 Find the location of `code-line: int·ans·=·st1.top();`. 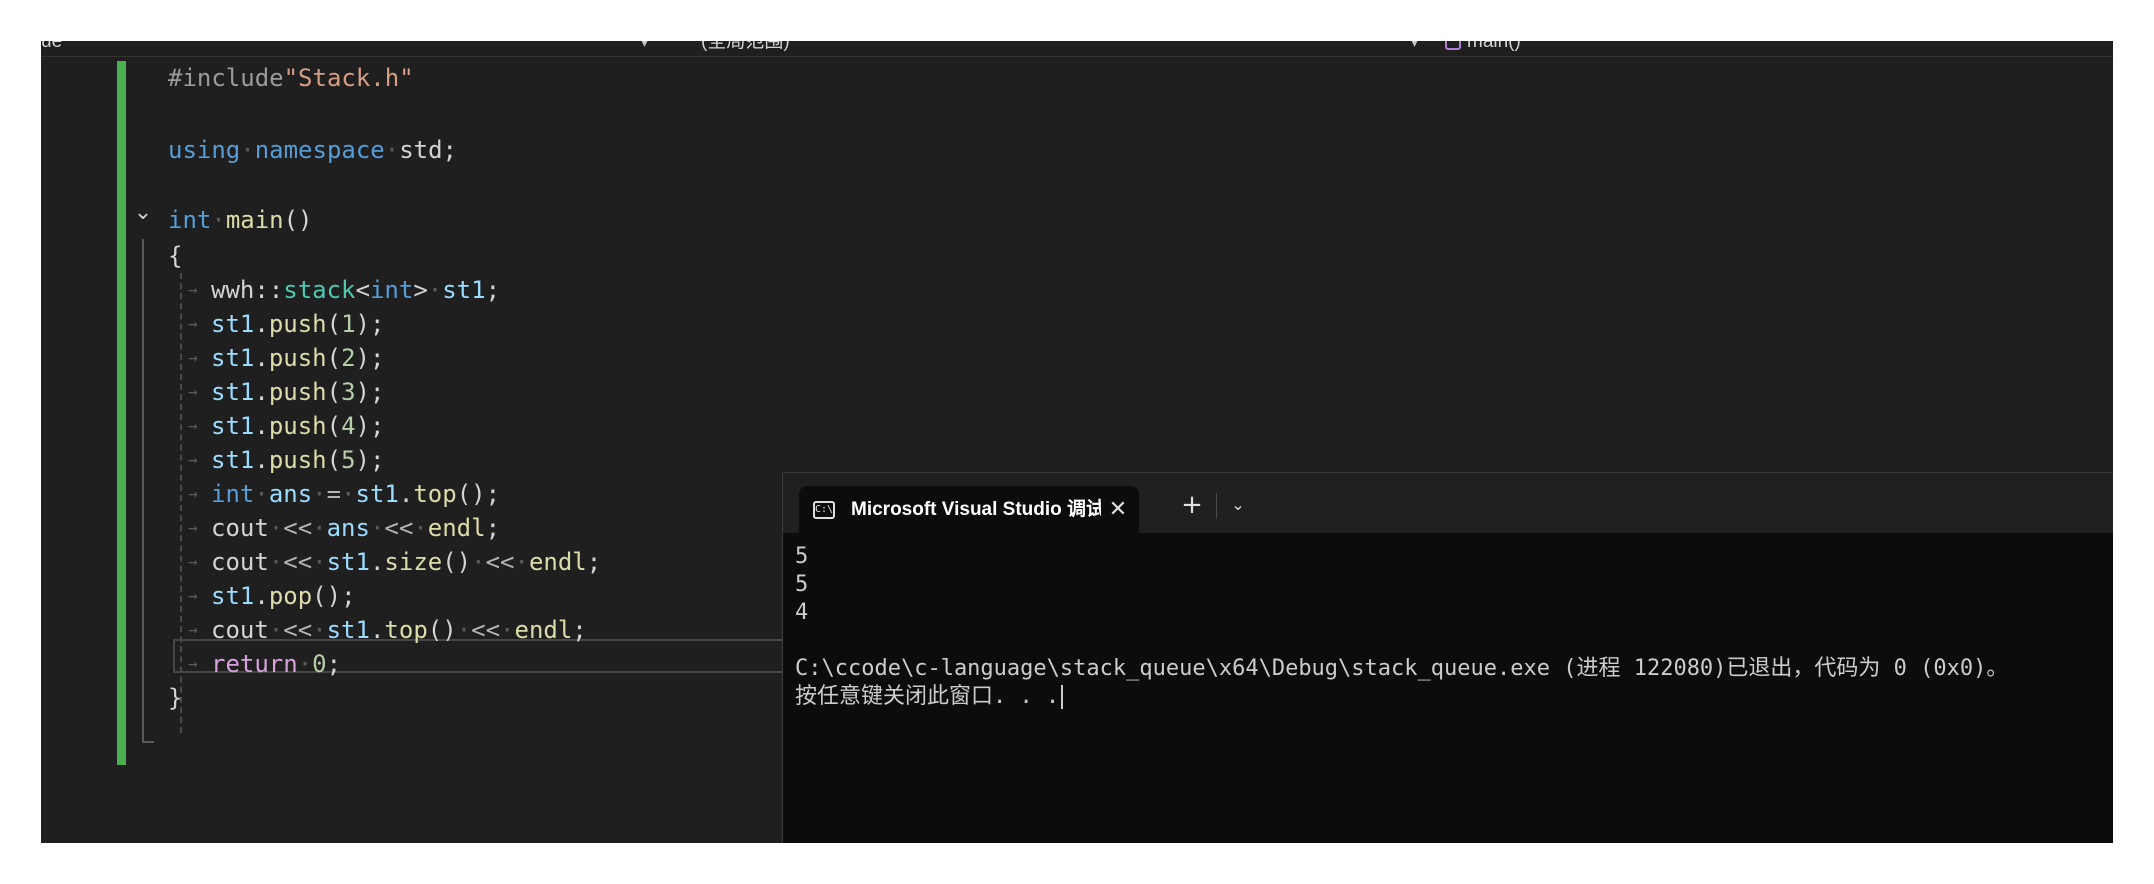

code-line: int·ans·=·st1.top(); is located at coordinates (355, 494).